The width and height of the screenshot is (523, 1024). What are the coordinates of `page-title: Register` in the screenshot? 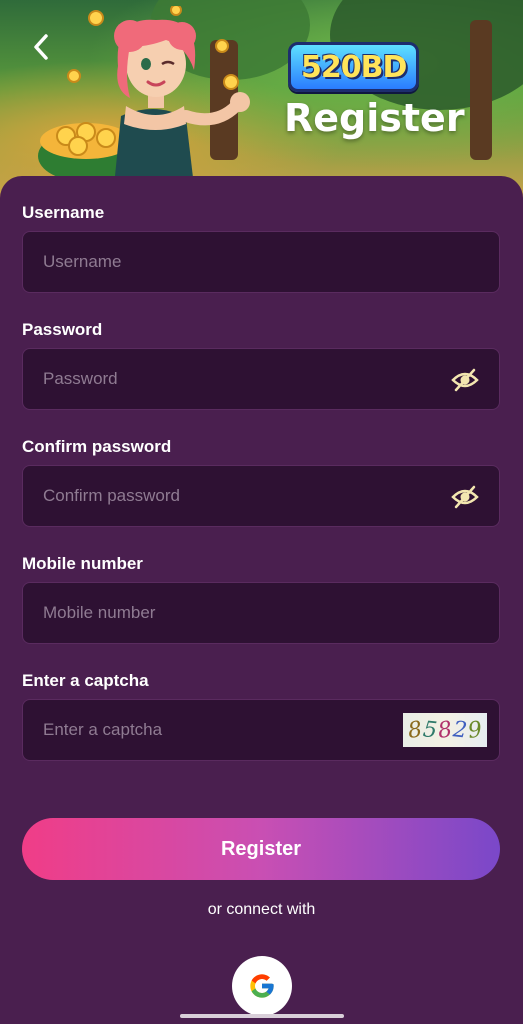 It's located at (374, 118).